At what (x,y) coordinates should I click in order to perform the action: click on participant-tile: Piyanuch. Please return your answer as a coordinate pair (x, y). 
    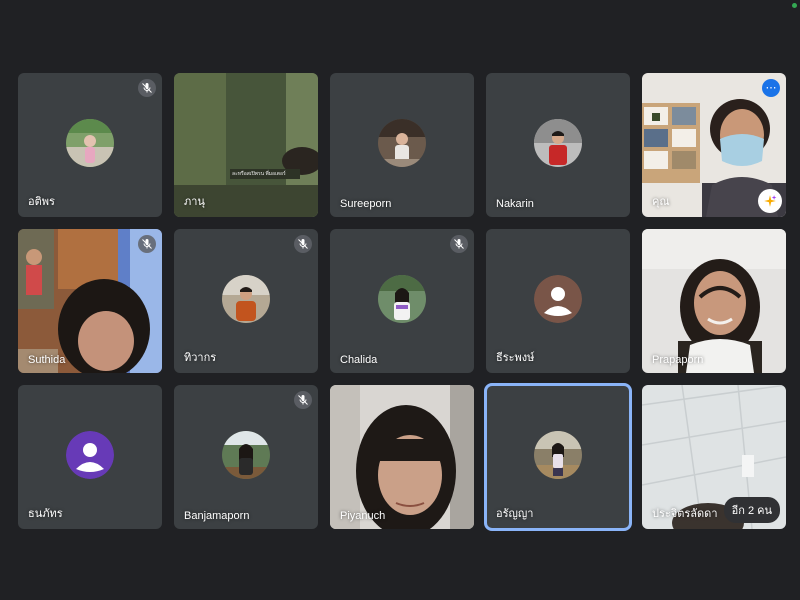
    Looking at the image, I should click on (402, 457).